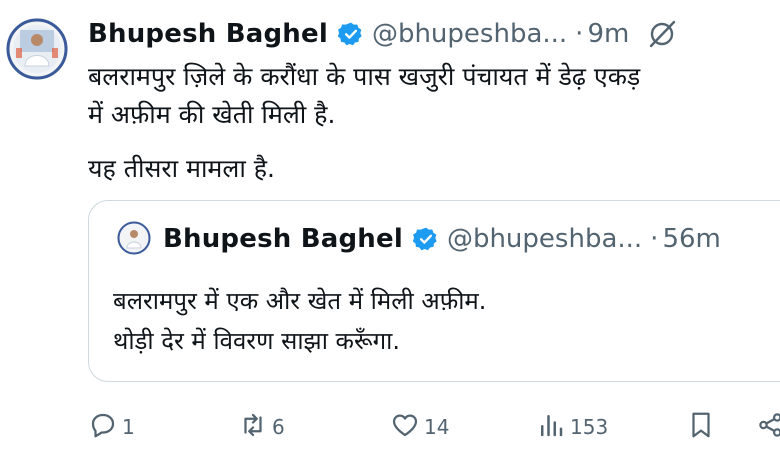 This screenshot has height=470, width=780. What do you see at coordinates (283, 239) in the screenshot?
I see `quoted-author-name: Bhupesh Baghel` at bounding box center [283, 239].